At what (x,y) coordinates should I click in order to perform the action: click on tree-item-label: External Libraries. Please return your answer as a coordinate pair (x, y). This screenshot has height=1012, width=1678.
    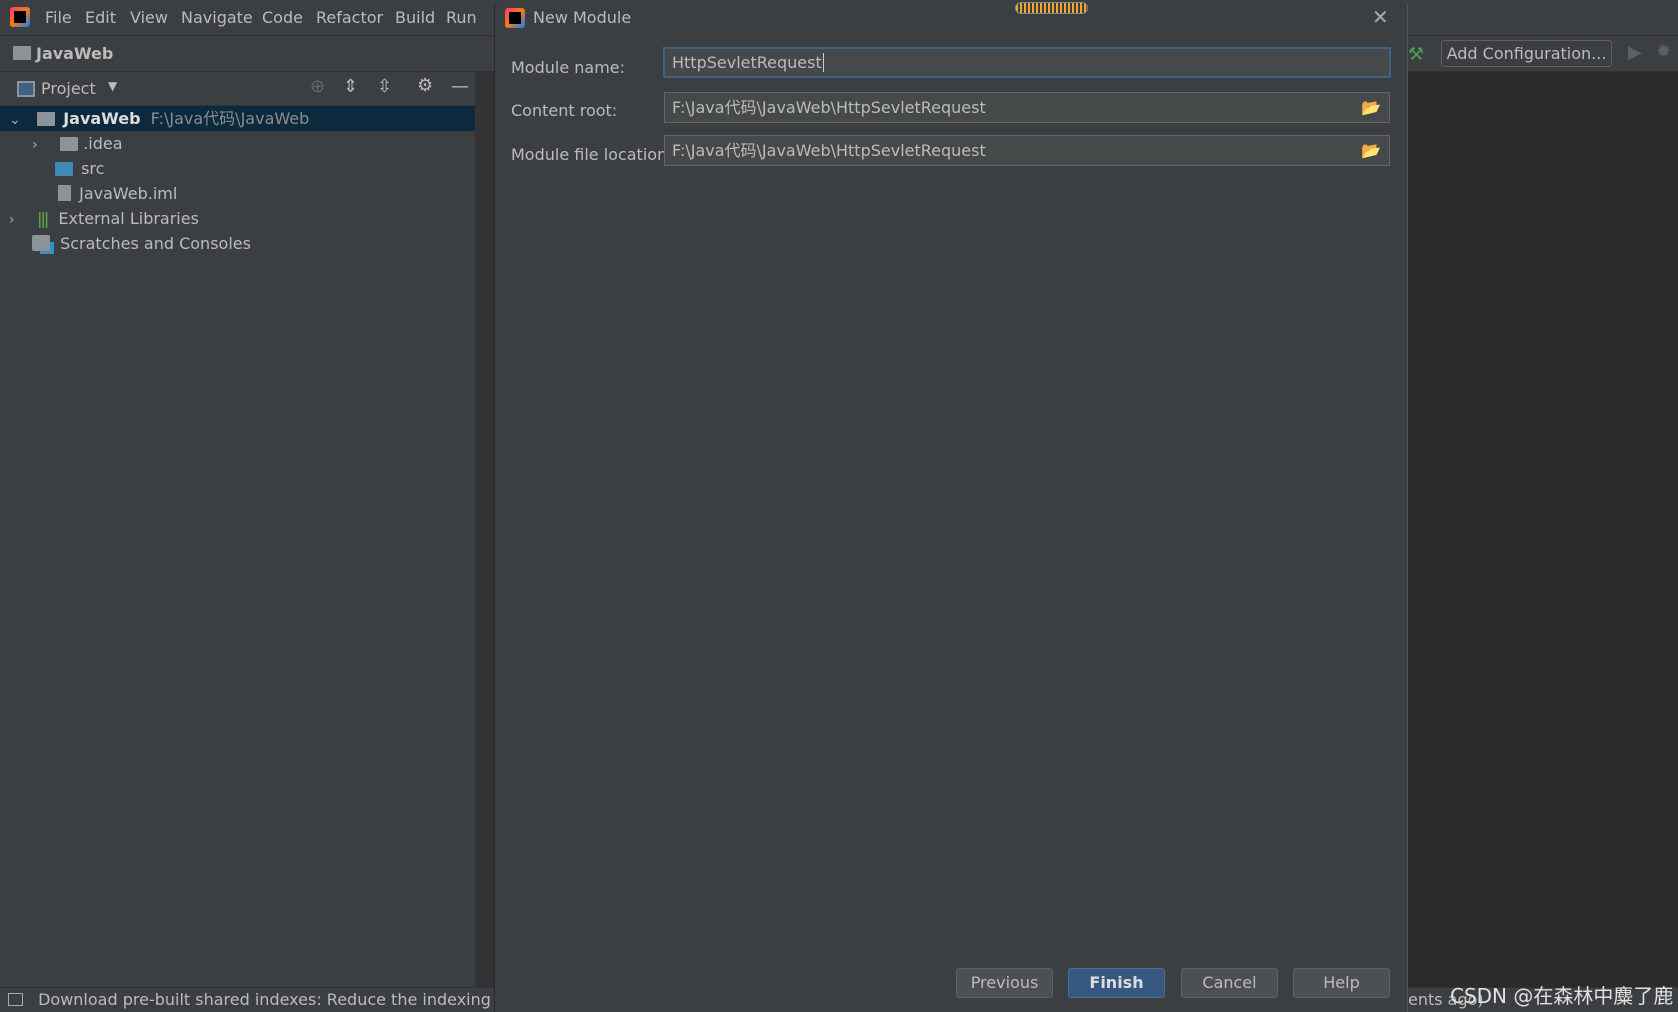
    Looking at the image, I should click on (128, 218).